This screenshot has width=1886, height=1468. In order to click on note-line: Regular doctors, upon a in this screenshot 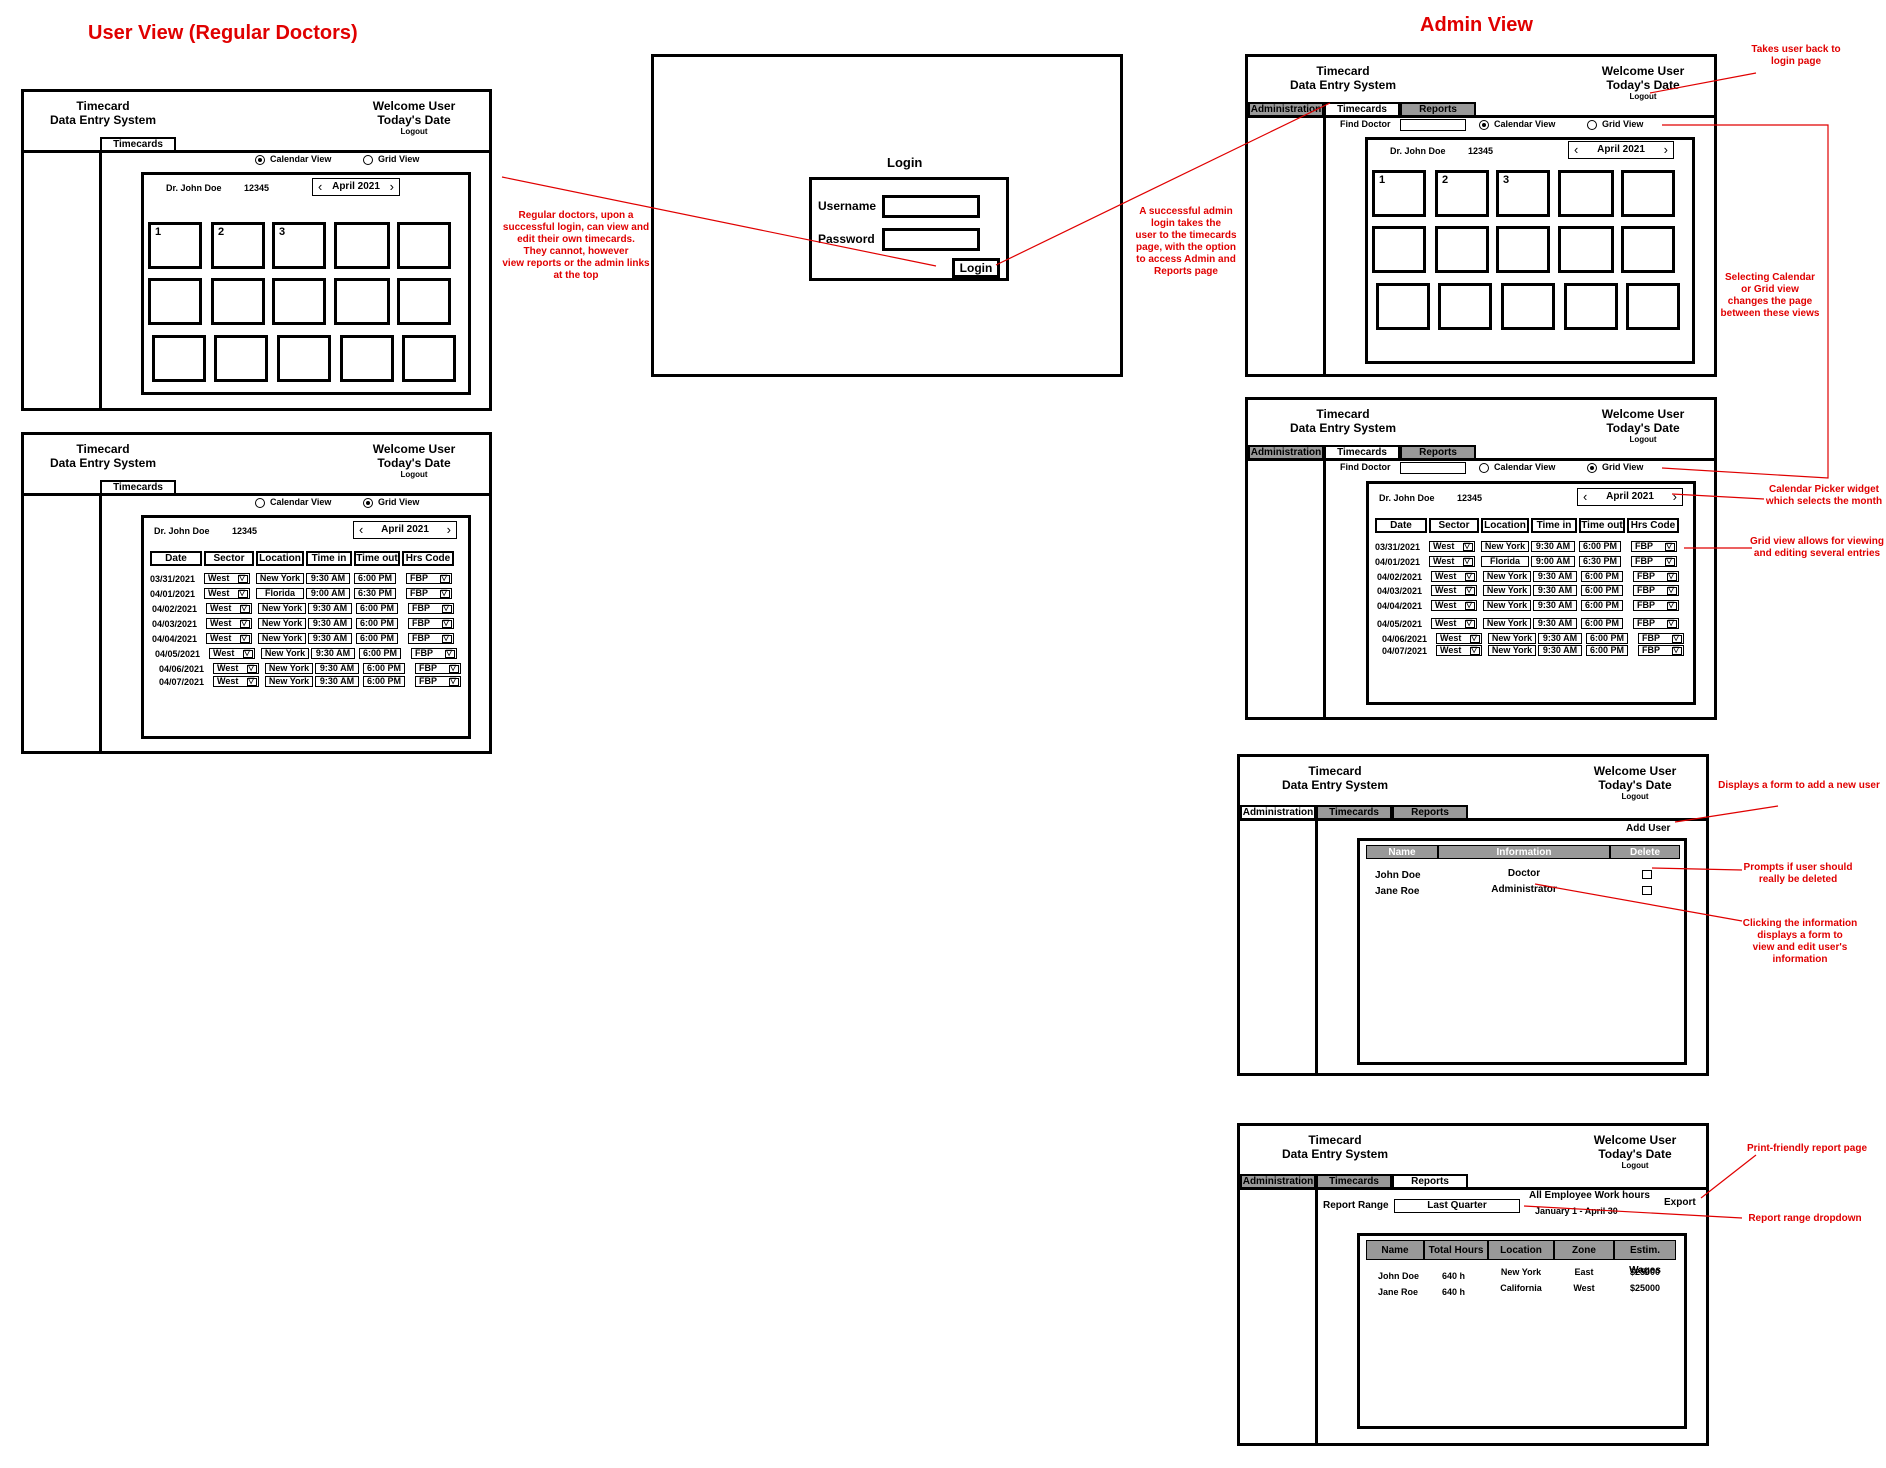, I will do `click(576, 215)`.